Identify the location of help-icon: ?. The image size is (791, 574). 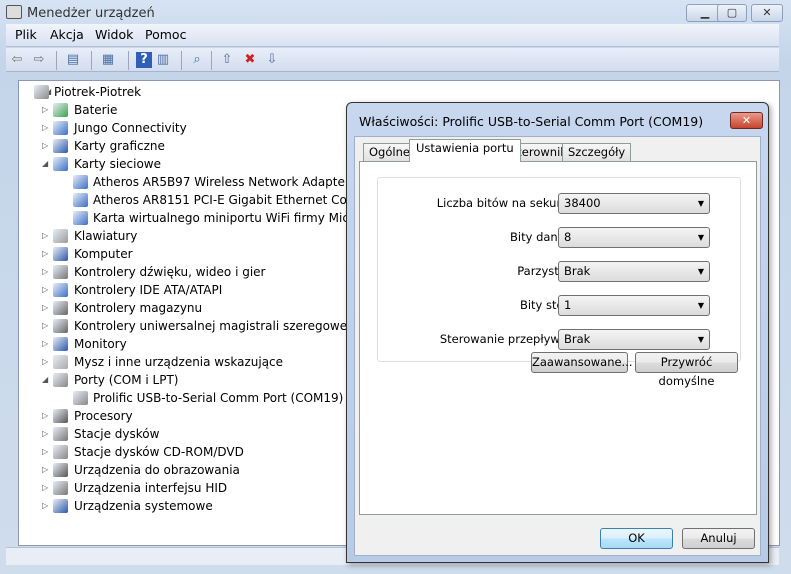
(144, 60).